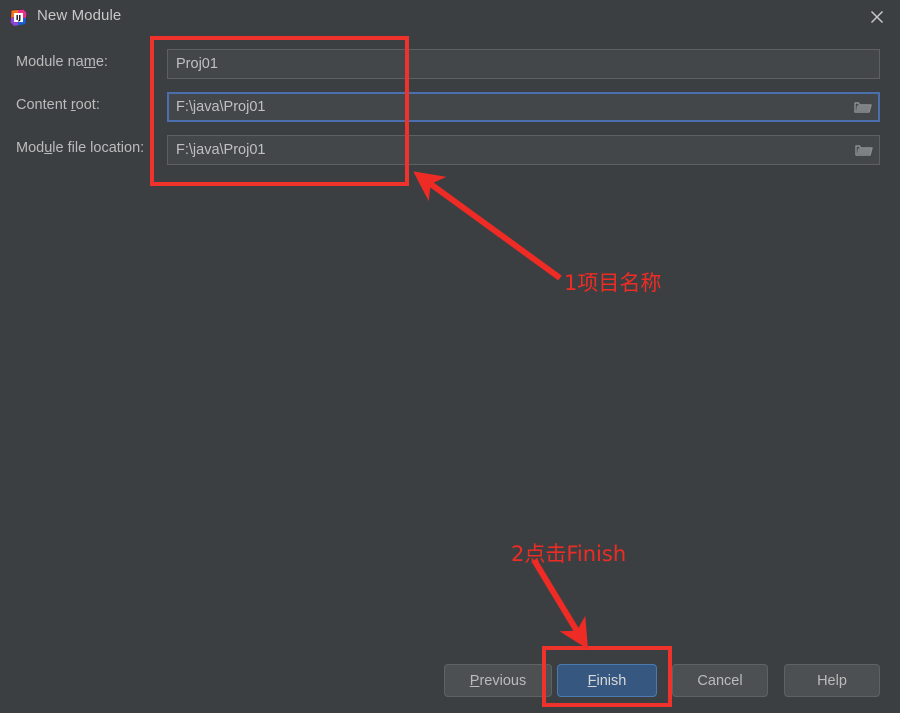 This screenshot has width=900, height=713. Describe the element at coordinates (523, 150) in the screenshot. I see `module-file-location-input: F:\java\Proj01` at that location.